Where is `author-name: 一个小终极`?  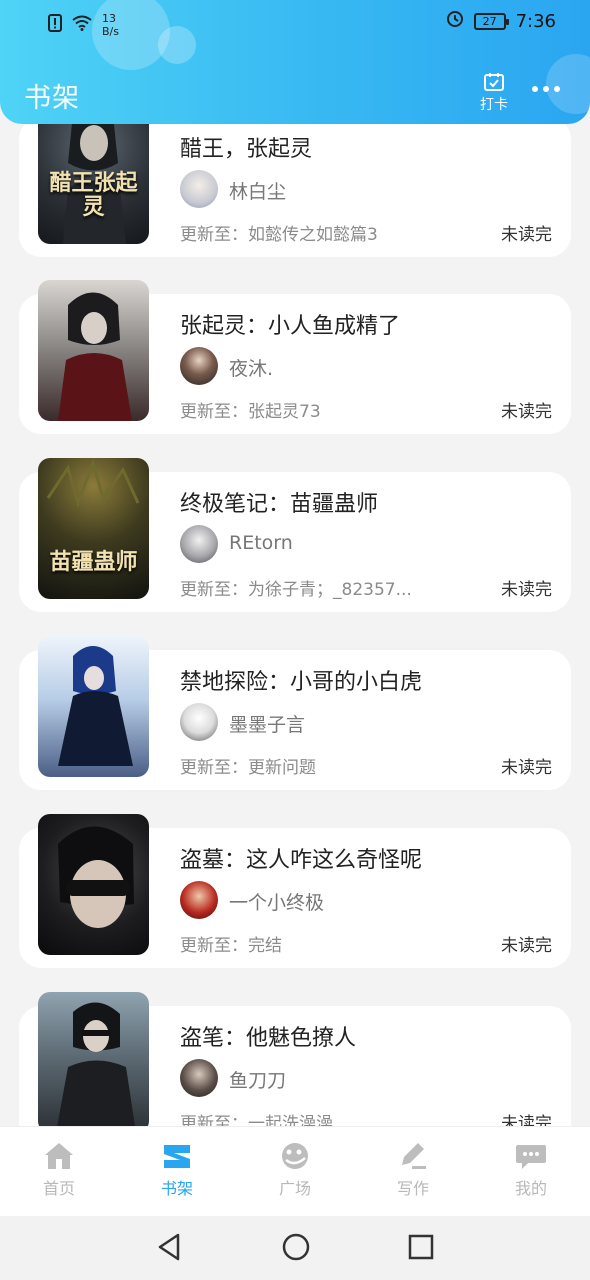
author-name: 一个小终极 is located at coordinates (277, 903).